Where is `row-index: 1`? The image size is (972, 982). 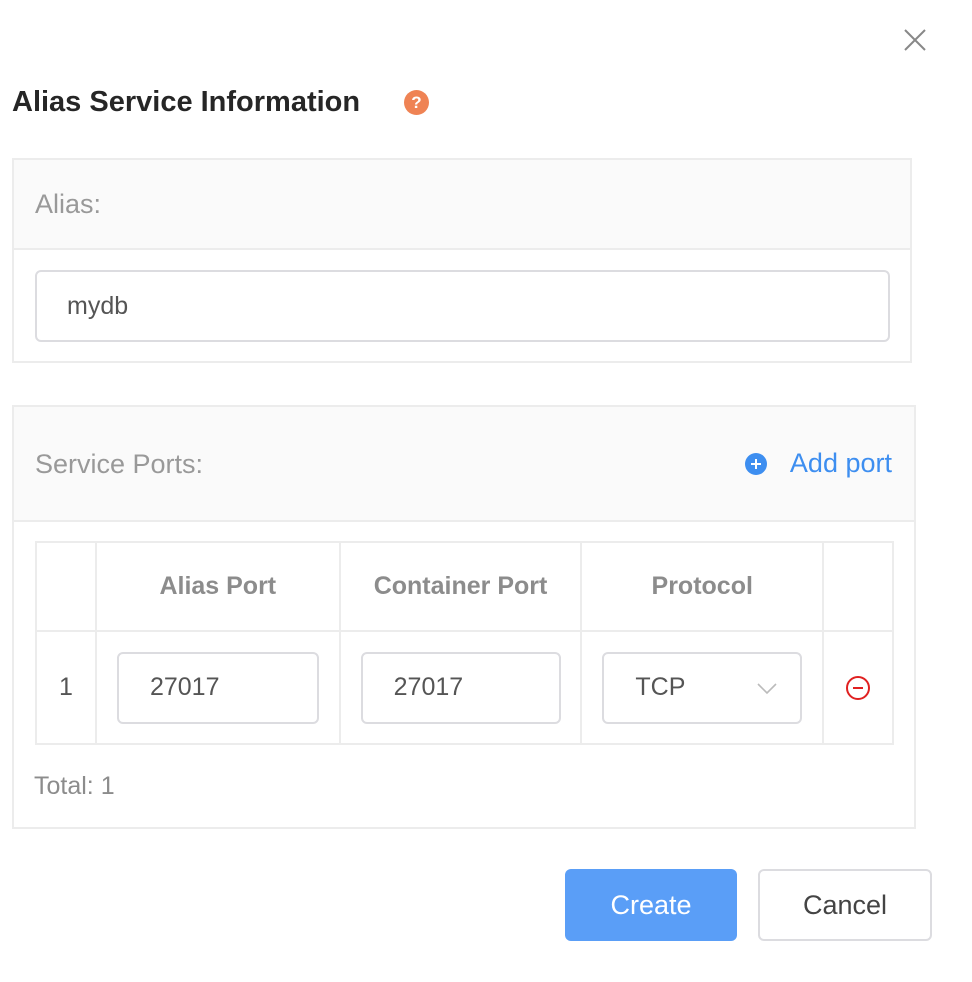 row-index: 1 is located at coordinates (67, 688).